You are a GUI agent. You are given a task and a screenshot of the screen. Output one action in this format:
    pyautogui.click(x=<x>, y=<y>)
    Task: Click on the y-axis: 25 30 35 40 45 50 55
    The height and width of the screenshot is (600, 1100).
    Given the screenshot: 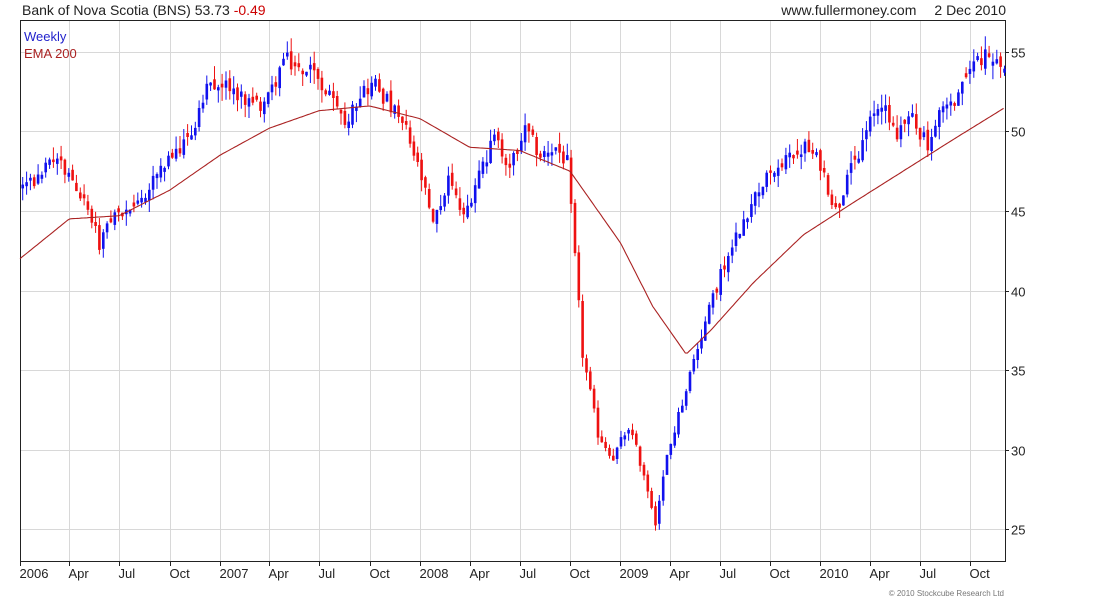 What is the action you would take?
    pyautogui.click(x=1015, y=292)
    